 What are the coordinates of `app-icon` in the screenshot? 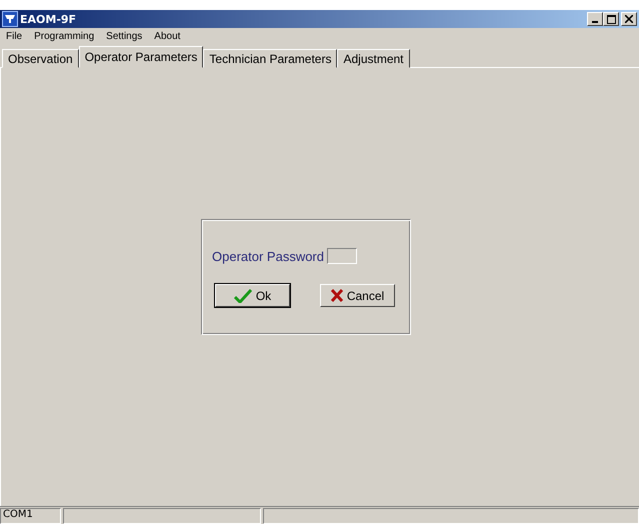 It's located at (10, 19).